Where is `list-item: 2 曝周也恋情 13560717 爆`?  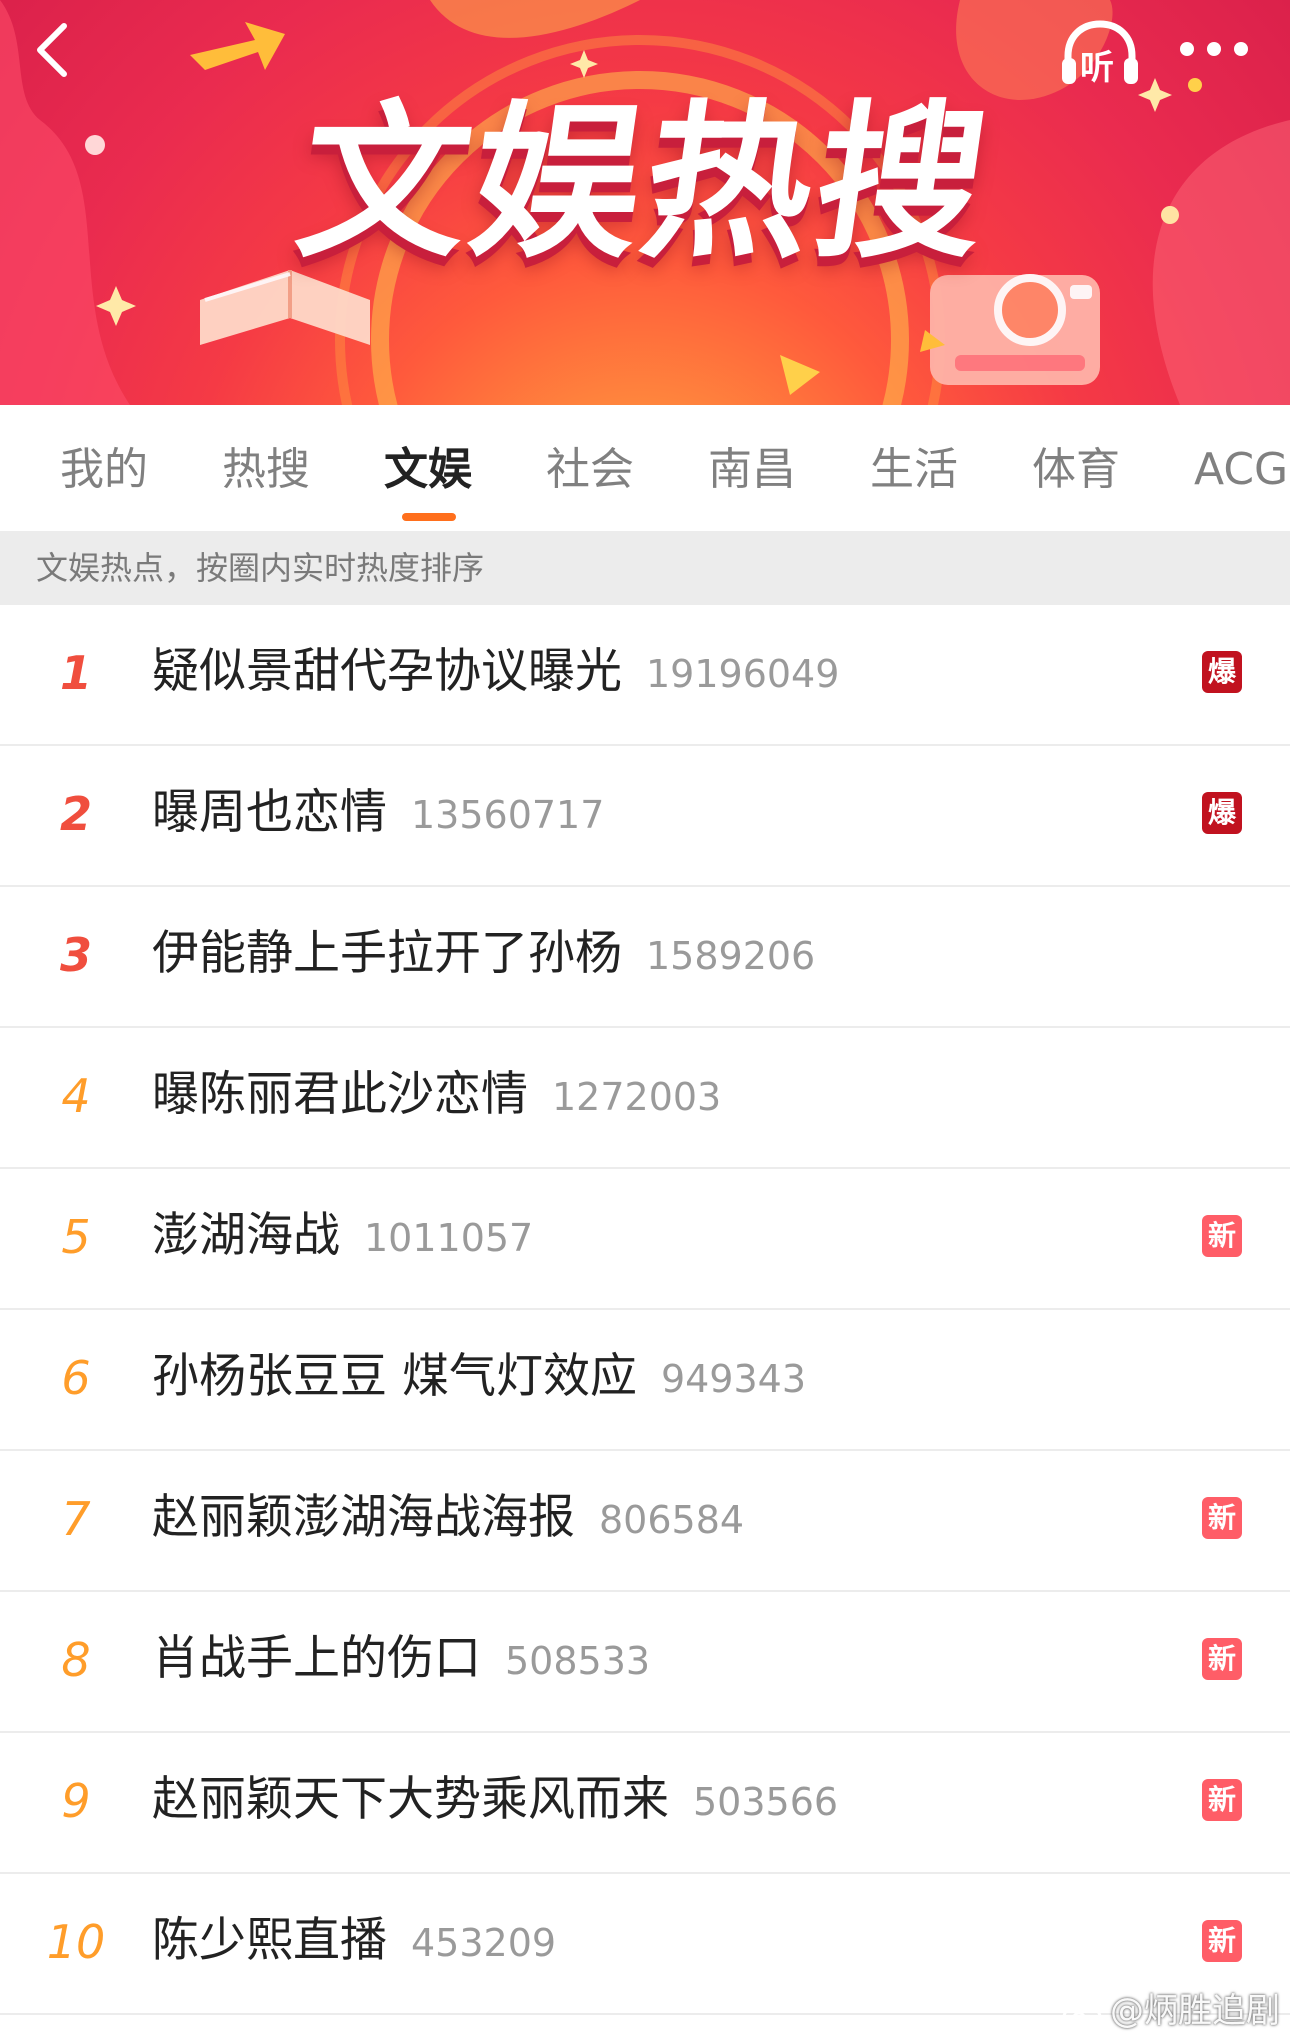
list-item: 2 曝周也恋情 13560717 爆 is located at coordinates (645, 816).